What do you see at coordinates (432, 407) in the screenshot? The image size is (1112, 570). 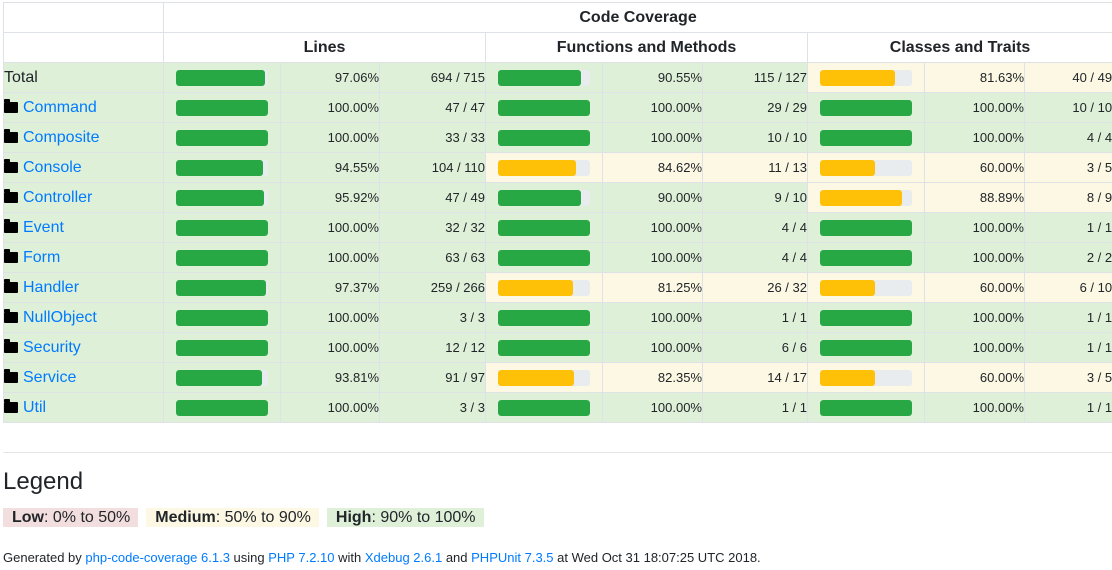 I see `lines-count: 3 / 3` at bounding box center [432, 407].